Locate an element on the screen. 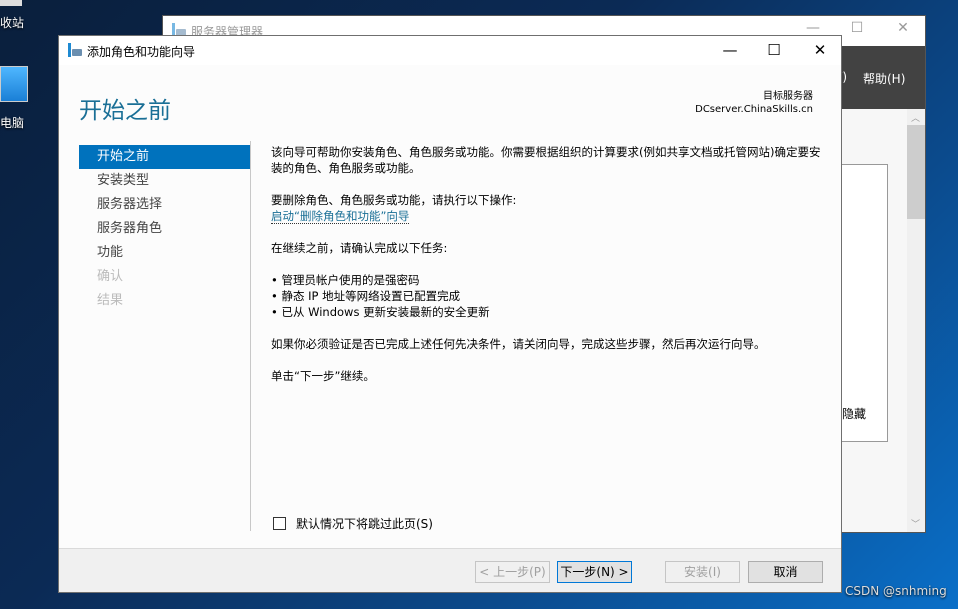 This screenshot has height=609, width=958. hide-link: 隐藏 is located at coordinates (854, 413).